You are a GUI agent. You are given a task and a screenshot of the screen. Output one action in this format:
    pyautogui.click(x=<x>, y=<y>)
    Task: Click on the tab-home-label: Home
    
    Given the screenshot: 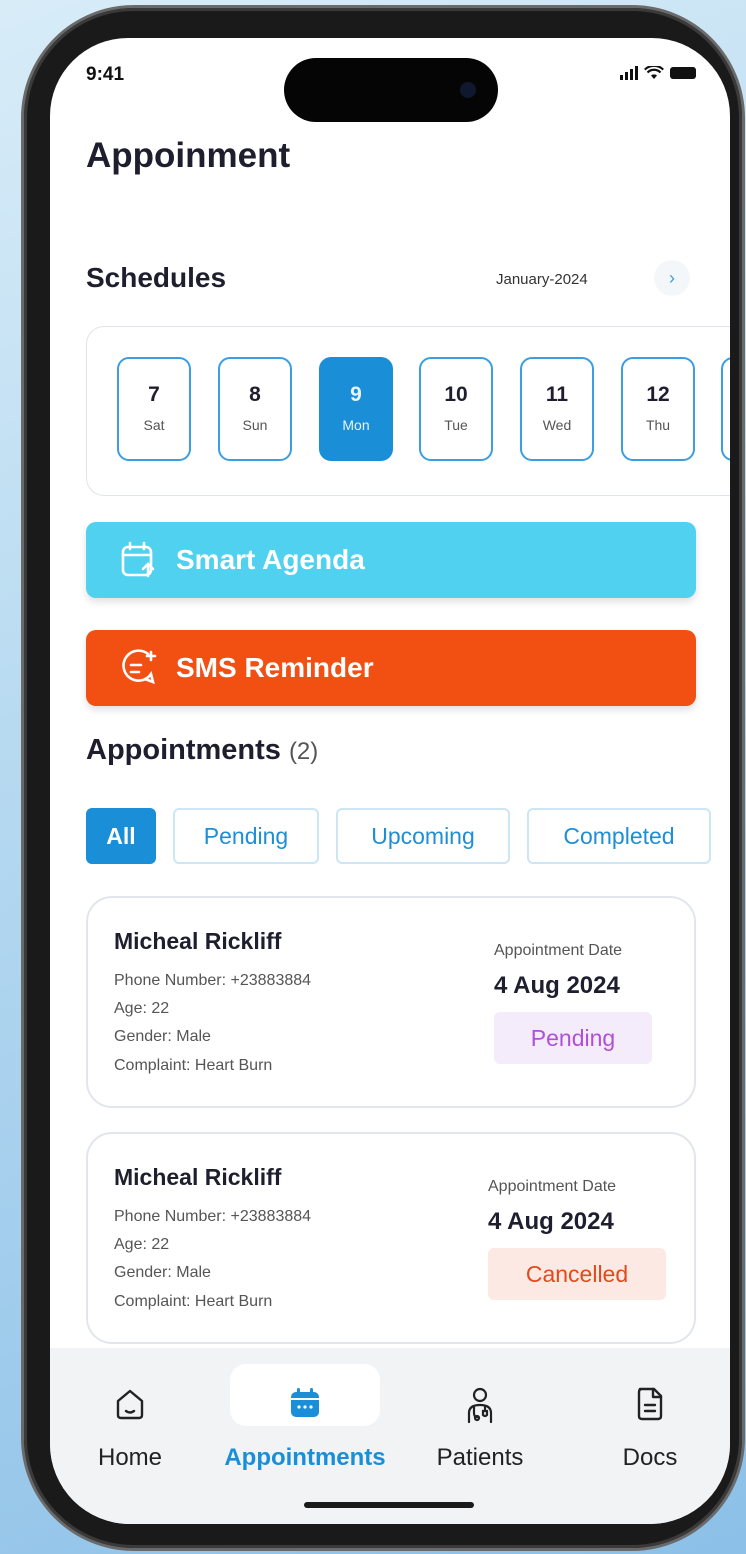 What is the action you would take?
    pyautogui.click(x=130, y=1457)
    